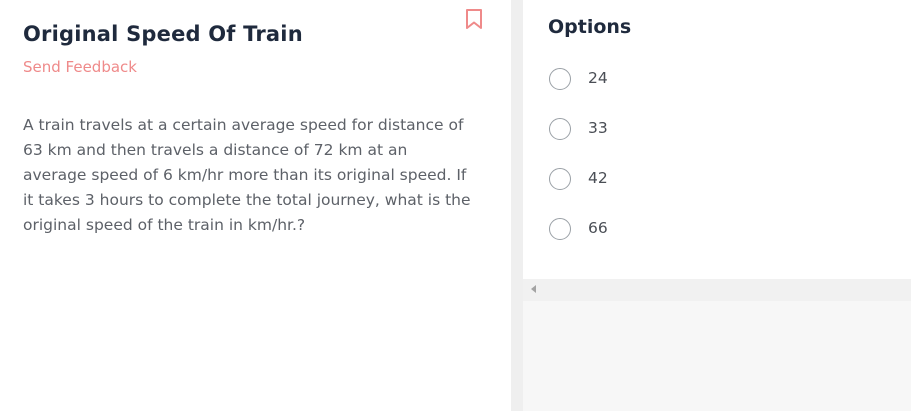 The width and height of the screenshot is (911, 411). I want to click on option-label: 24, so click(598, 78).